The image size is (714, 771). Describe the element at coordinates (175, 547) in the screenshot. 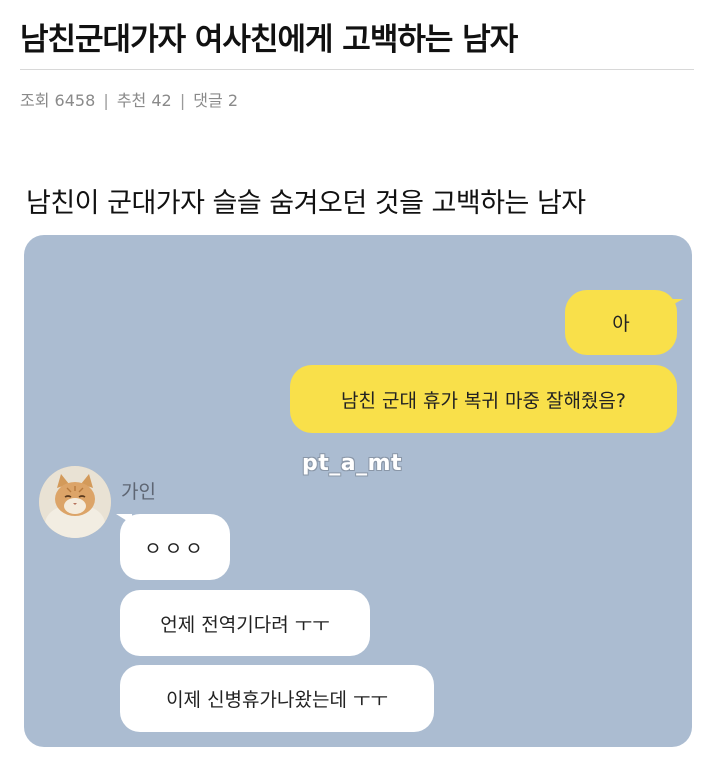

I see `their-message-bubble: ㅇㅇㅇ` at that location.